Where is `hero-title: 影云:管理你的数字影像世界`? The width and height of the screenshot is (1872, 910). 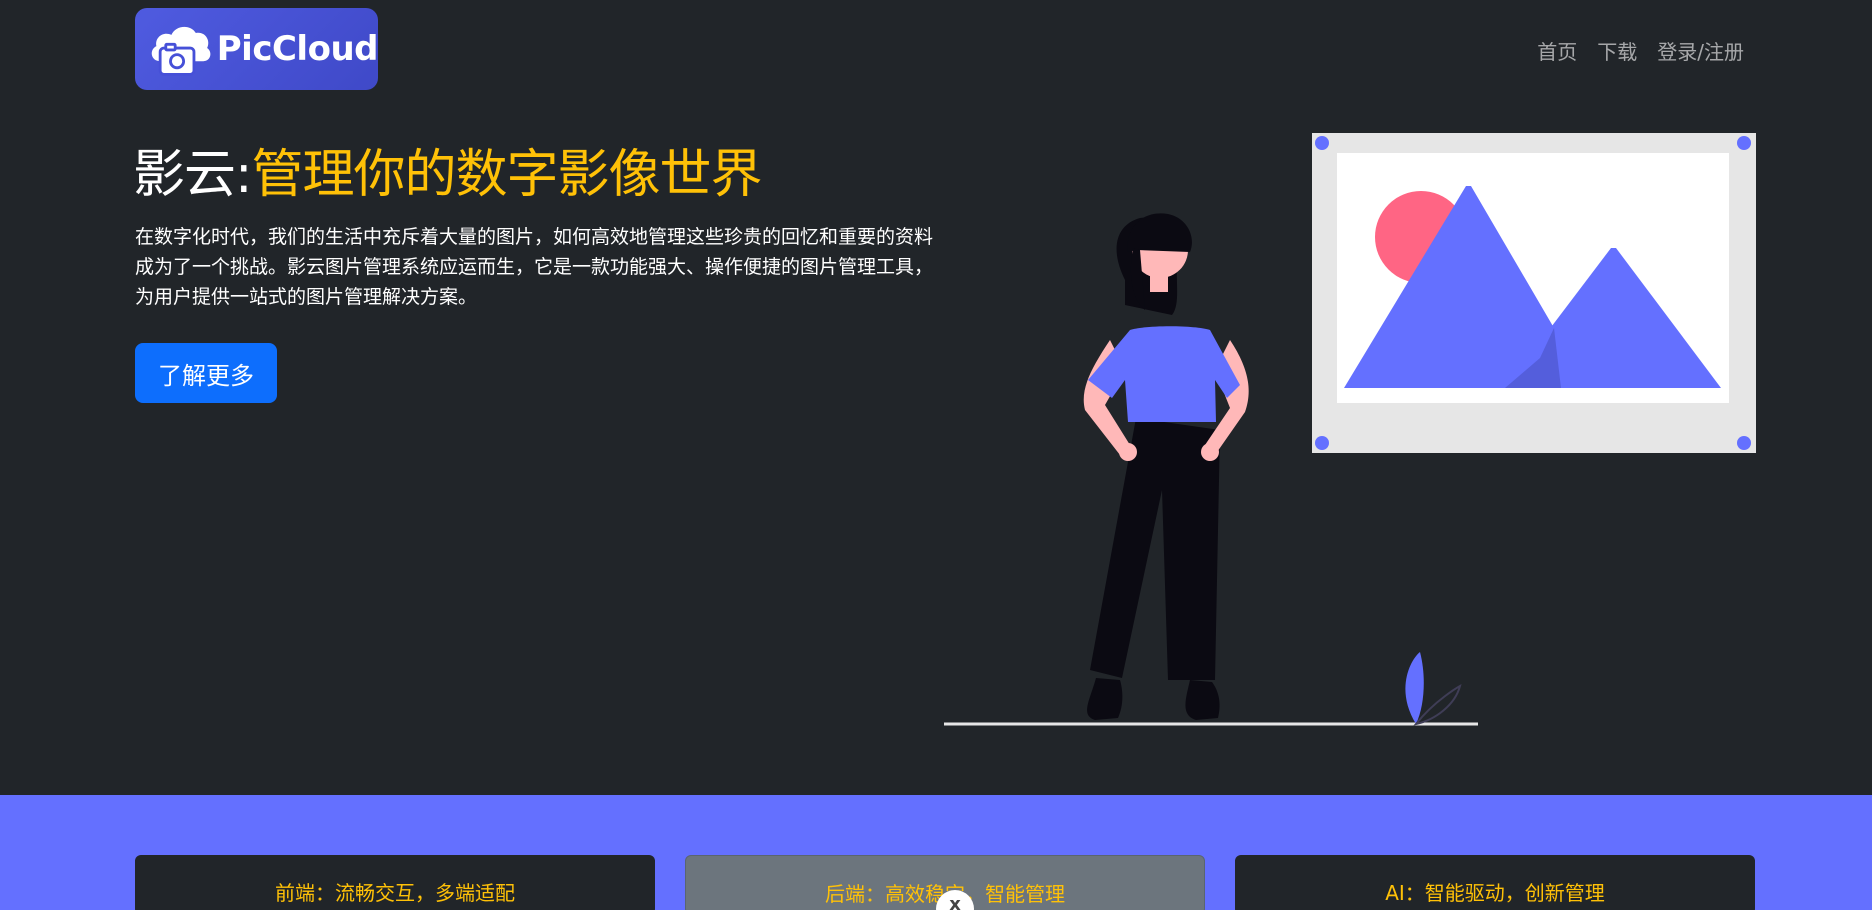
hero-title: 影云:管理你的数字影像世界 is located at coordinates (448, 169).